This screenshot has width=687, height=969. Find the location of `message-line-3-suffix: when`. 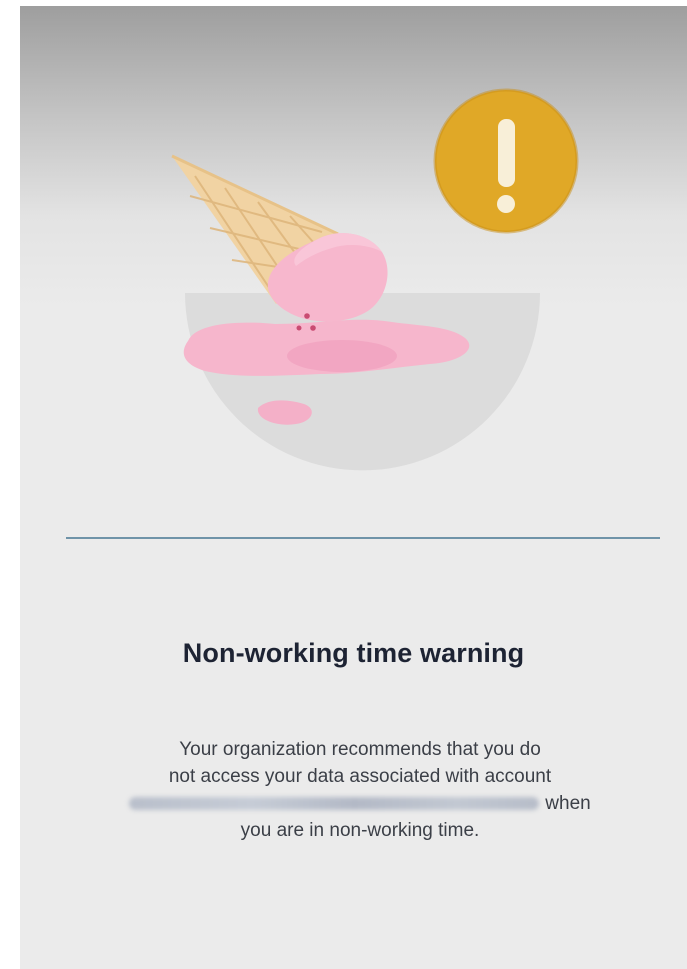

message-line-3-suffix: when is located at coordinates (568, 803).